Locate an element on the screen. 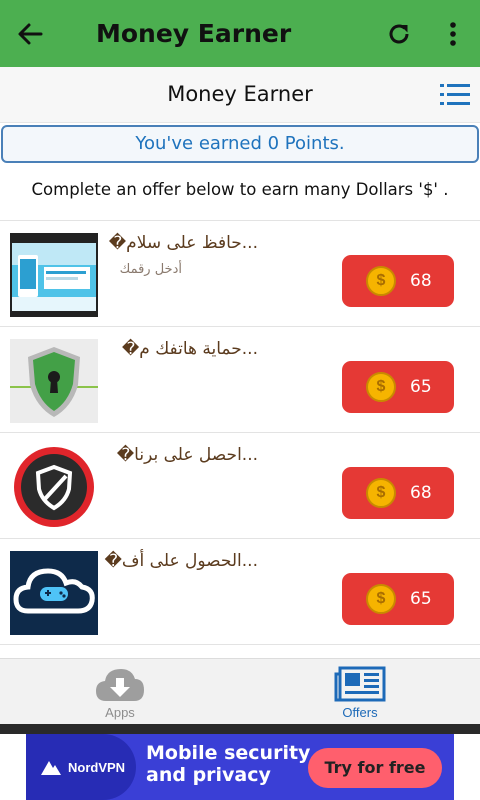 This screenshot has height=800, width=480. newspaper-icon is located at coordinates (360, 684).